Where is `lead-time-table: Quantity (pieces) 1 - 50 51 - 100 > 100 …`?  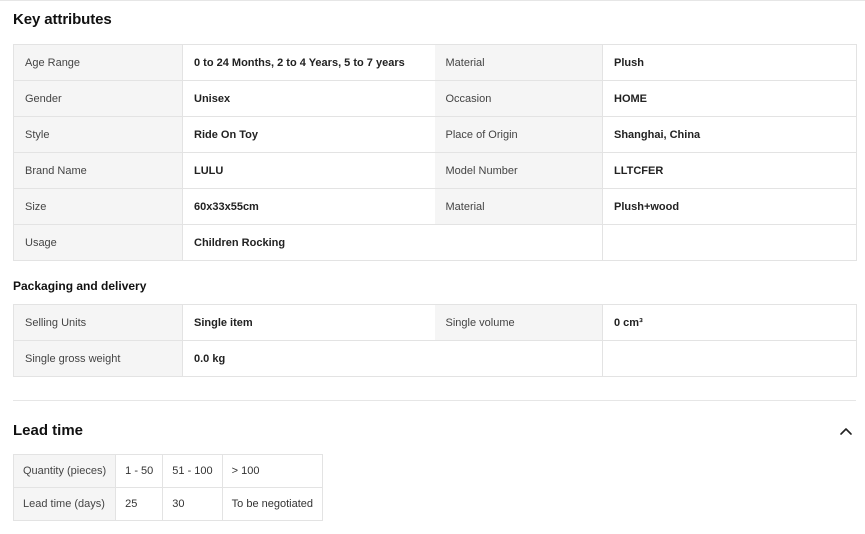
lead-time-table: Quantity (pieces) 1 - 50 51 - 100 > 100 … is located at coordinates (168, 487).